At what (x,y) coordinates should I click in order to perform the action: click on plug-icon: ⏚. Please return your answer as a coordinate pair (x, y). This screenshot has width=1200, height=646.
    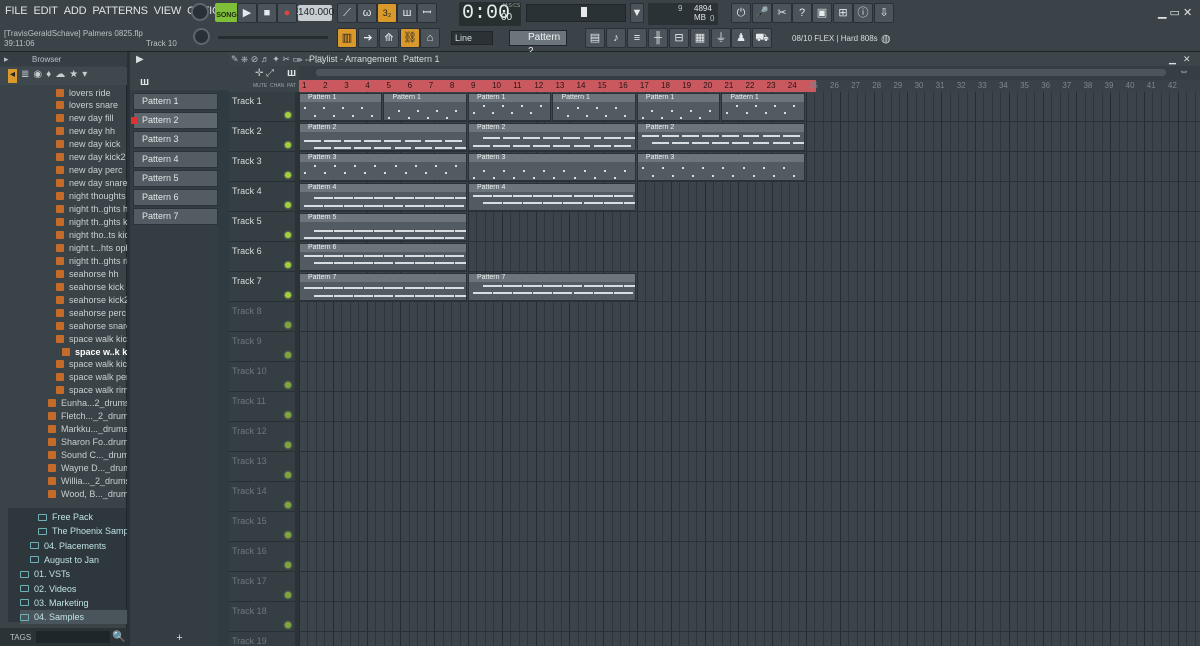
    Looking at the image, I should click on (721, 38).